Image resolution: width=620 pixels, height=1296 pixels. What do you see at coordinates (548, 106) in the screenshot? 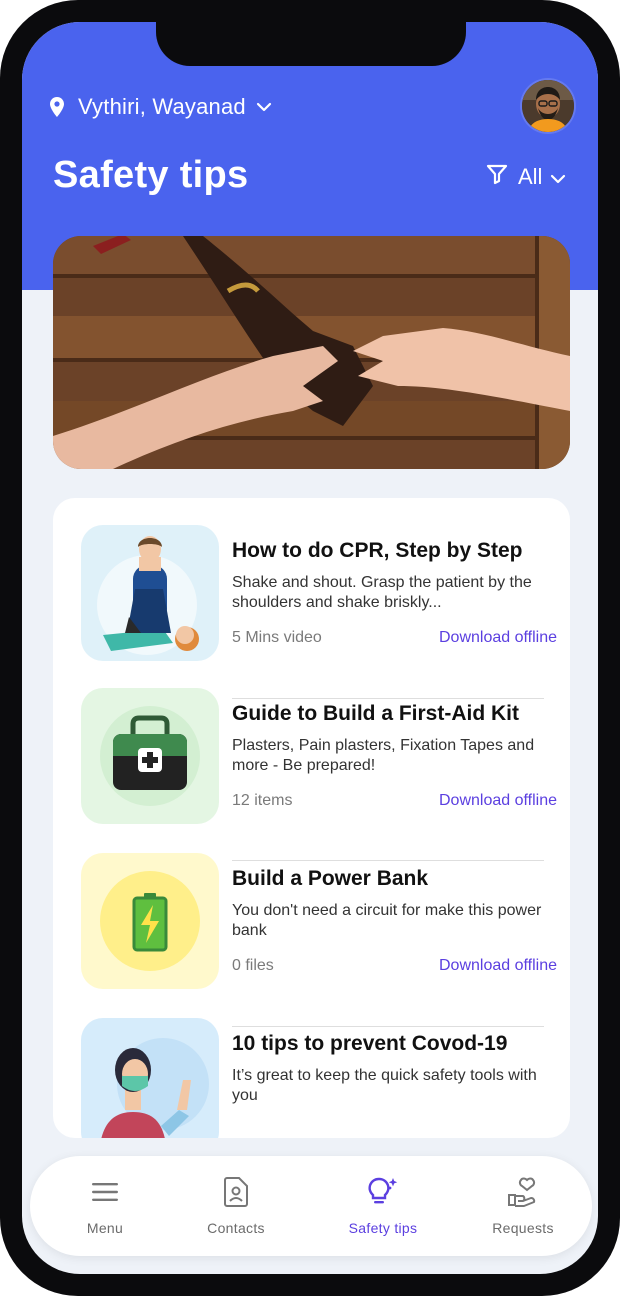
I see `avatar` at bounding box center [548, 106].